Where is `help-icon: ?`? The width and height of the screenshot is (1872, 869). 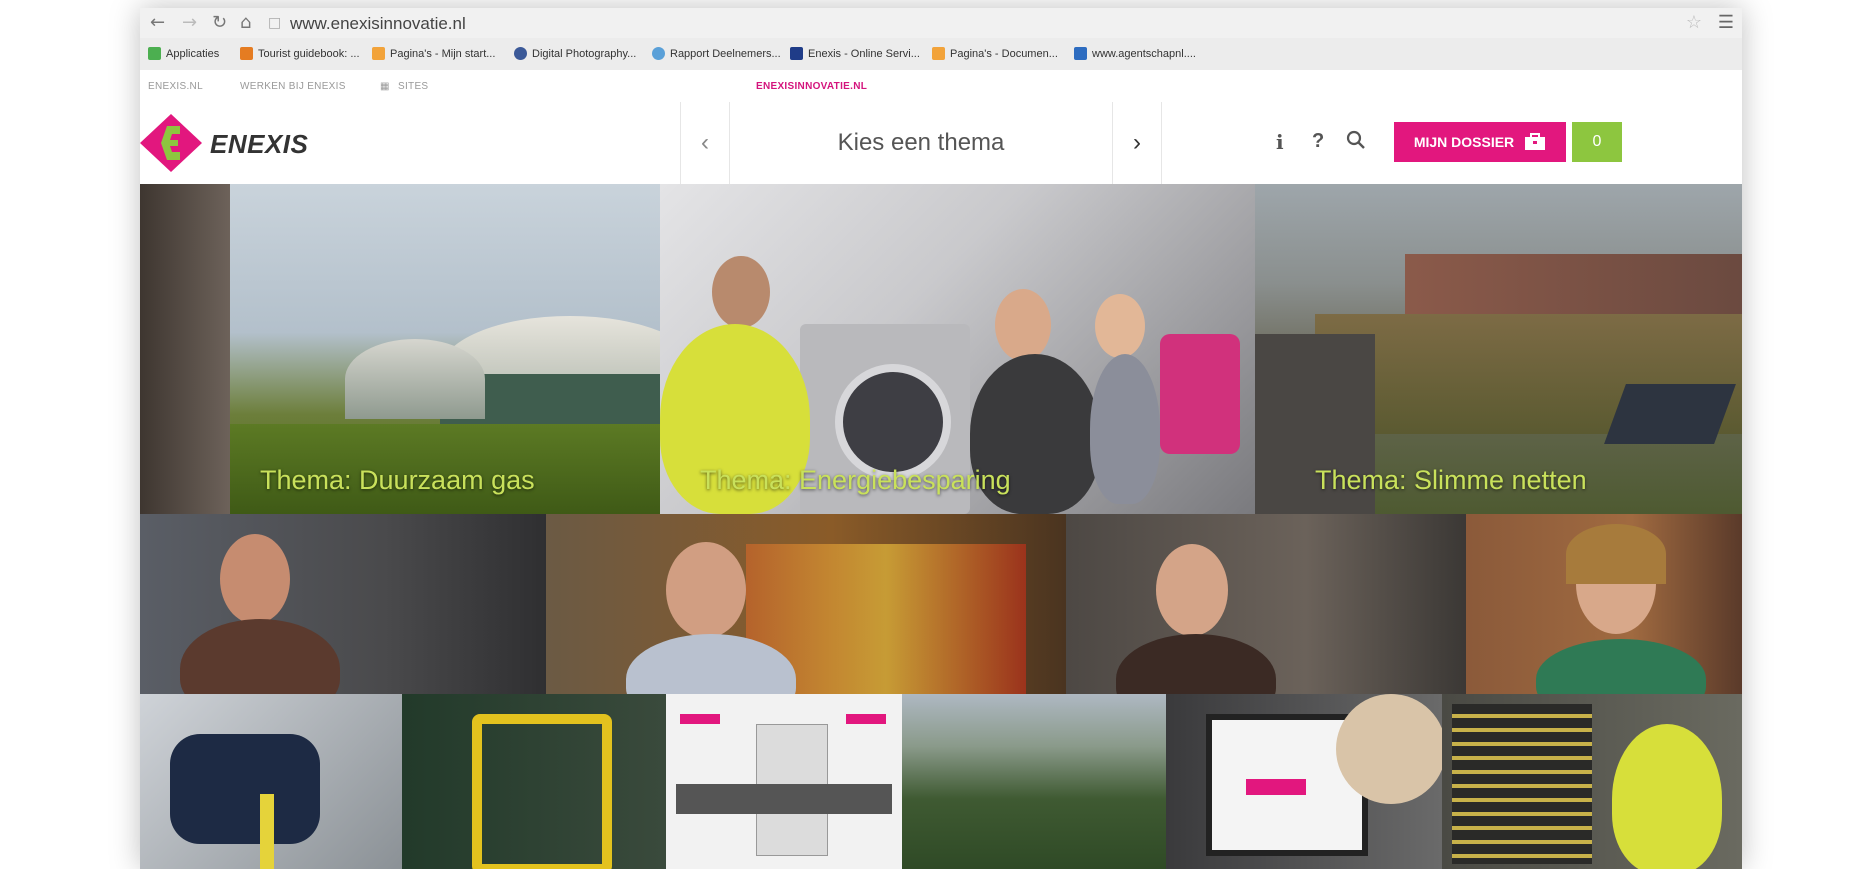
help-icon: ? is located at coordinates (1318, 141).